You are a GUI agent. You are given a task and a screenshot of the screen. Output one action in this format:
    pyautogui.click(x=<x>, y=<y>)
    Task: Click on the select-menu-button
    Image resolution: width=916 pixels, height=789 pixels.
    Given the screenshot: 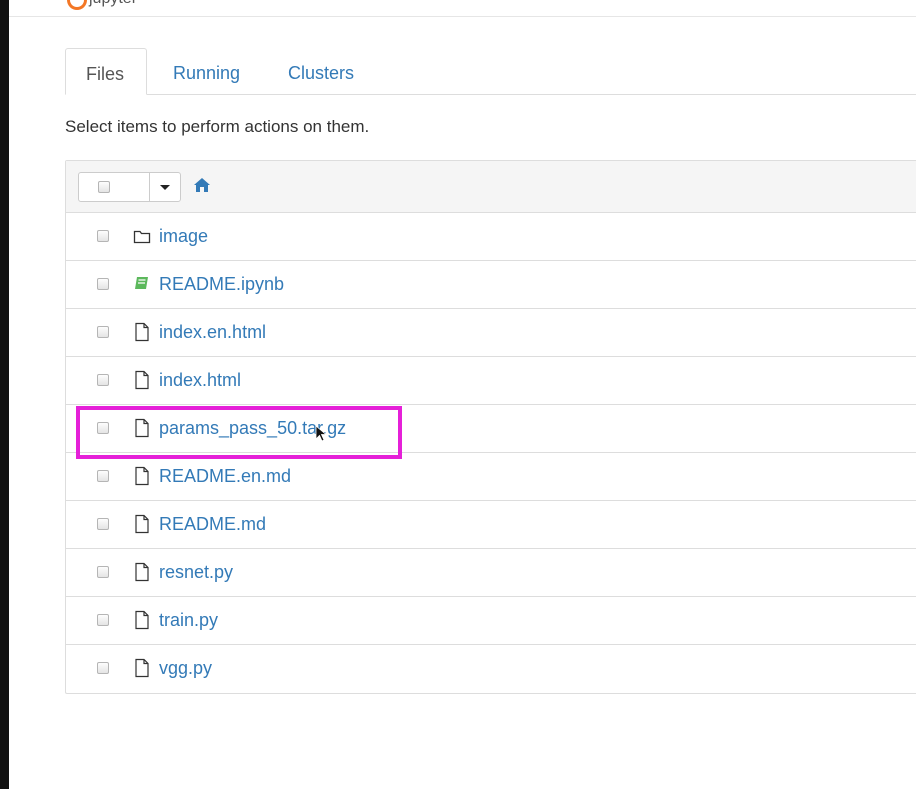 What is the action you would take?
    pyautogui.click(x=165, y=187)
    